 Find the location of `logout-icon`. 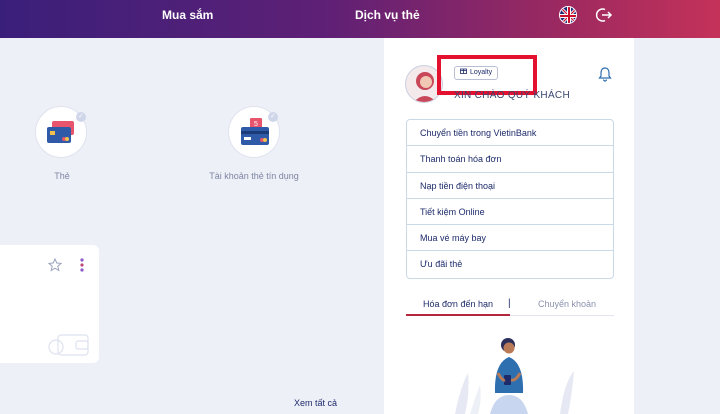

logout-icon is located at coordinates (604, 15).